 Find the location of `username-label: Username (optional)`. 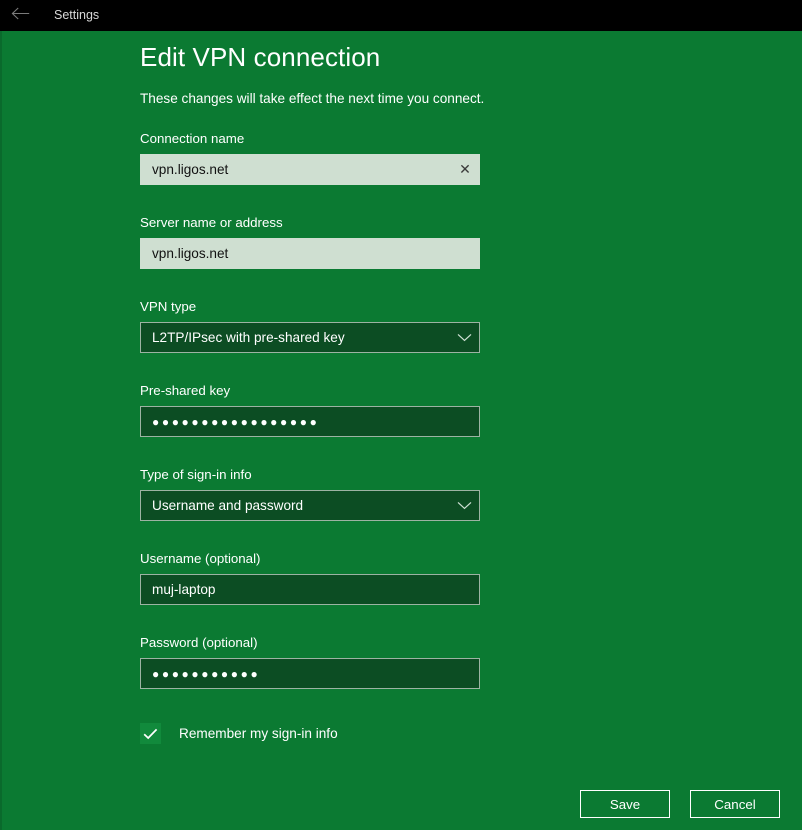

username-label: Username (optional) is located at coordinates (200, 558).